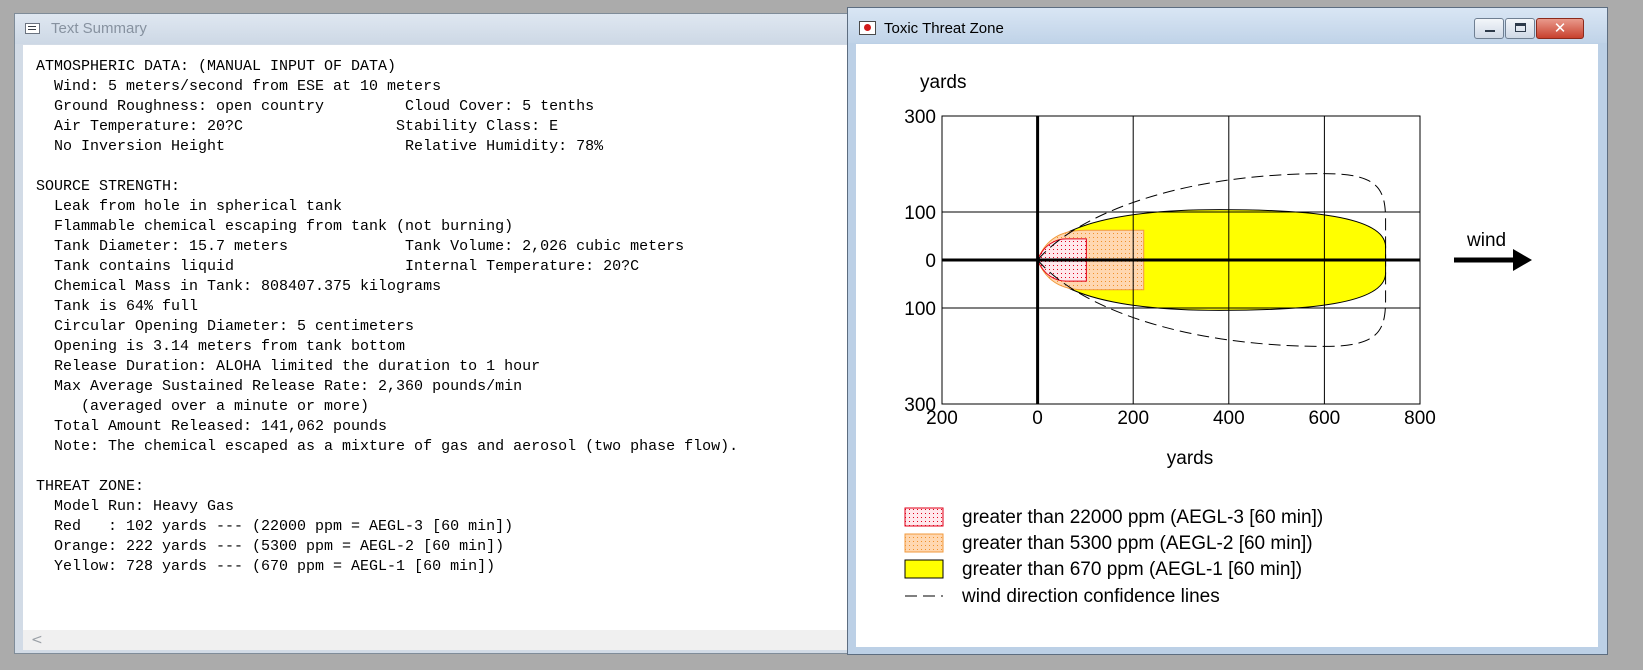 This screenshot has height=670, width=1643. I want to click on text-document-icon, so click(32, 28).